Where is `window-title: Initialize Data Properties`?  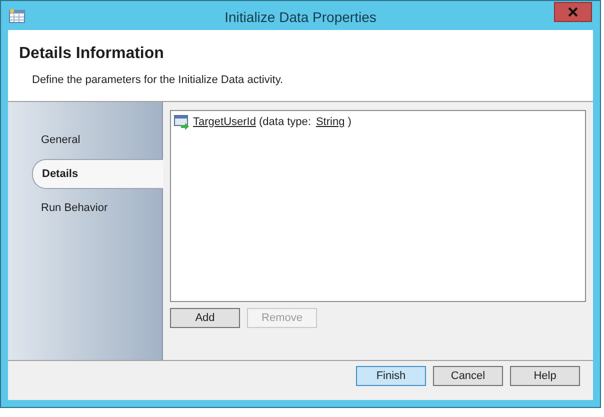
window-title: Initialize Data Properties is located at coordinates (301, 17).